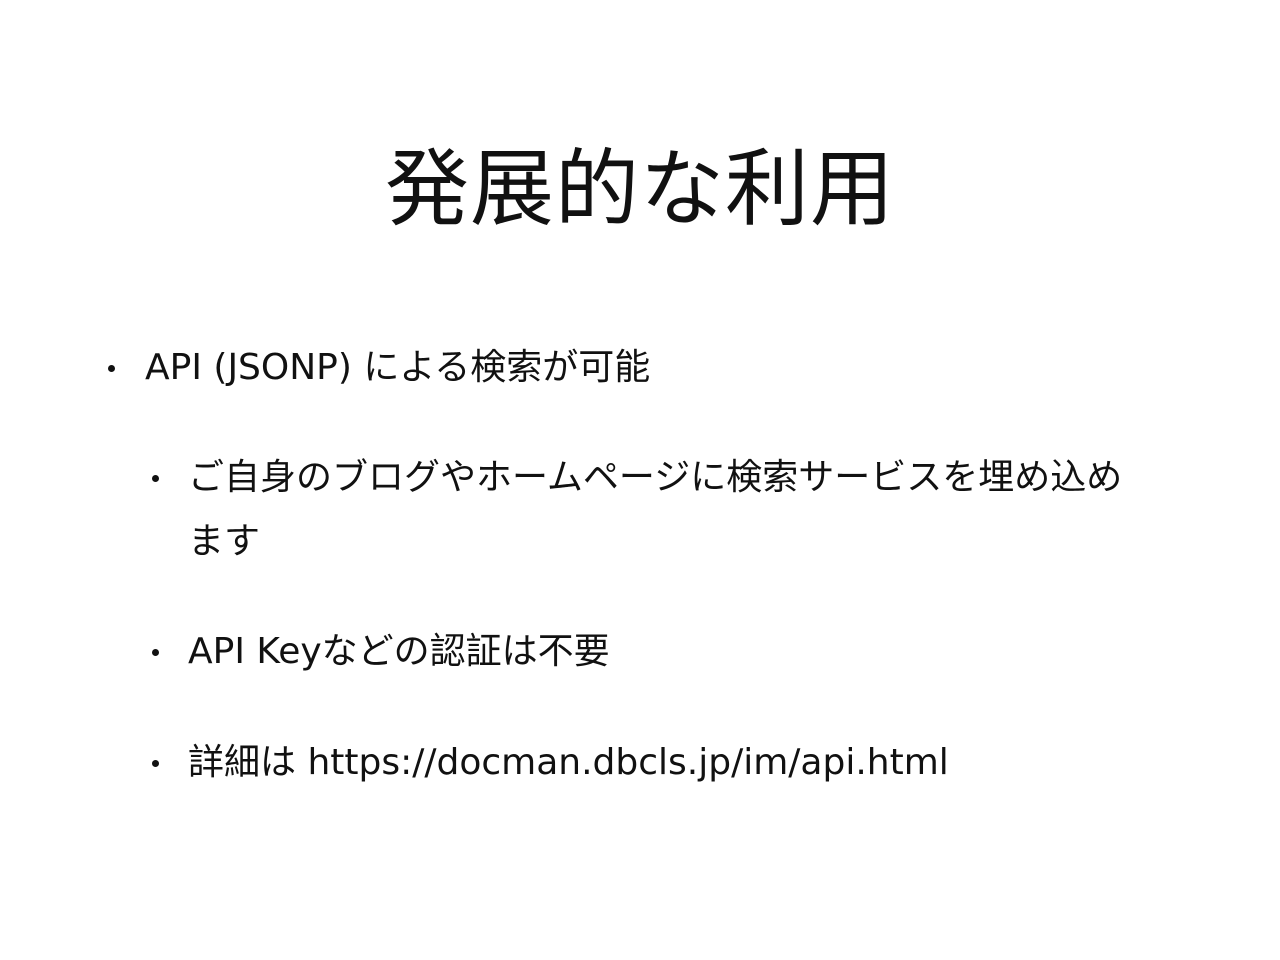  What do you see at coordinates (398, 367) in the screenshot?
I see `bullet-text: API (JSONP) による検索が可能` at bounding box center [398, 367].